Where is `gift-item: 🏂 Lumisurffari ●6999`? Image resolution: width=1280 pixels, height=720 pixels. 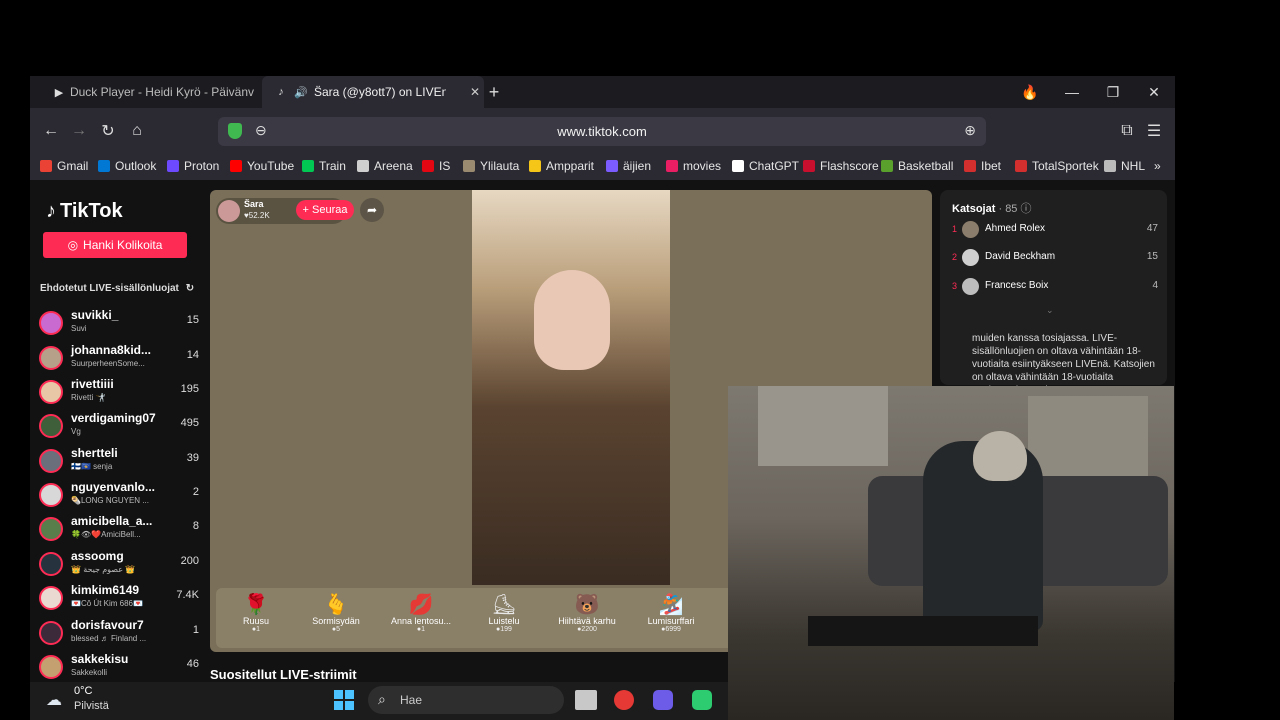 gift-item: 🏂 Lumisurffari ●6999 is located at coordinates (671, 612).